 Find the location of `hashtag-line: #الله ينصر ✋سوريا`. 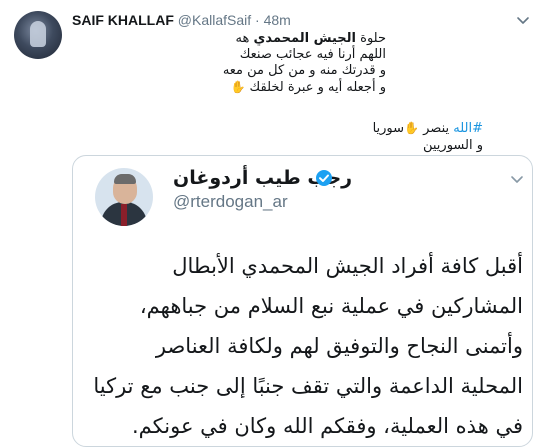

hashtag-line: #الله ينصر ✋سوريا is located at coordinates (427, 128).